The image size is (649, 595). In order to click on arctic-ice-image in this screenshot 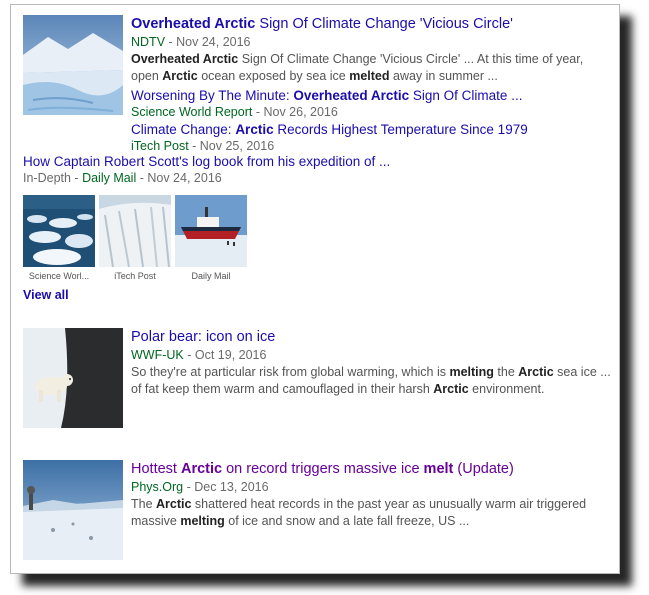, I will do `click(73, 65)`.